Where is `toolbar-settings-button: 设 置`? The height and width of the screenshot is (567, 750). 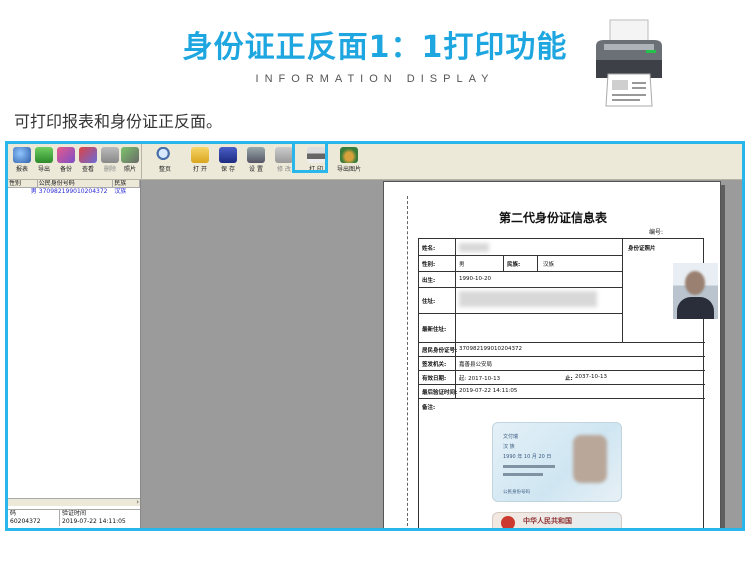 toolbar-settings-button: 设 置 is located at coordinates (256, 162).